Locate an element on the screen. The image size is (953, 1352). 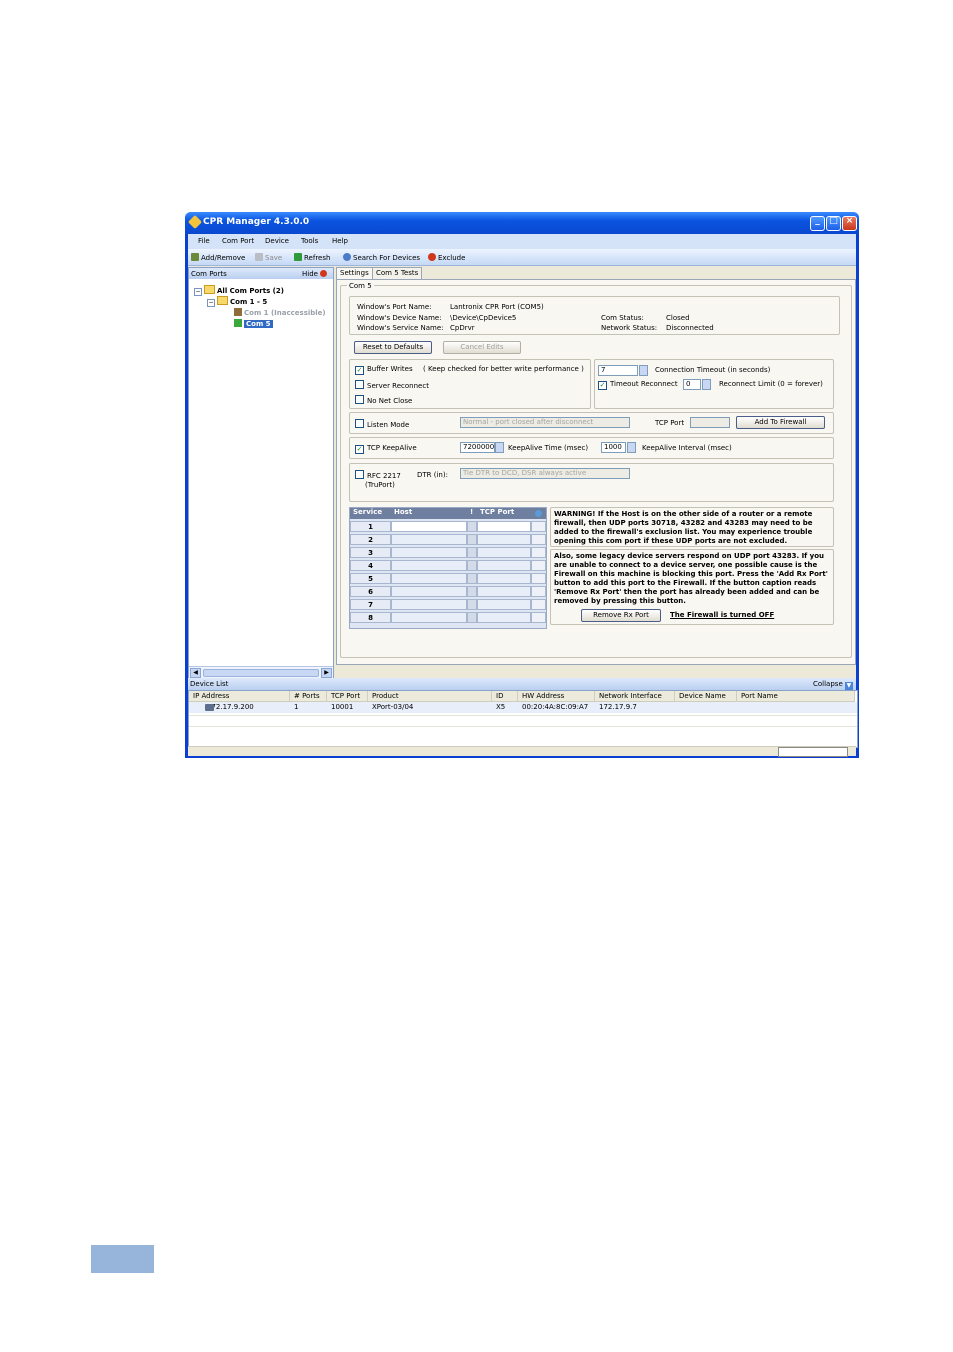
tree-item-com1: Com 1 (Inaccessible) is located at coordinates (280, 312).